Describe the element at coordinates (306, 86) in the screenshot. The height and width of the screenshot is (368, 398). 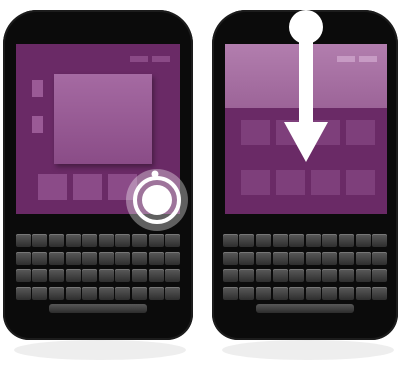
I see `swipe-down-arrow-icon` at that location.